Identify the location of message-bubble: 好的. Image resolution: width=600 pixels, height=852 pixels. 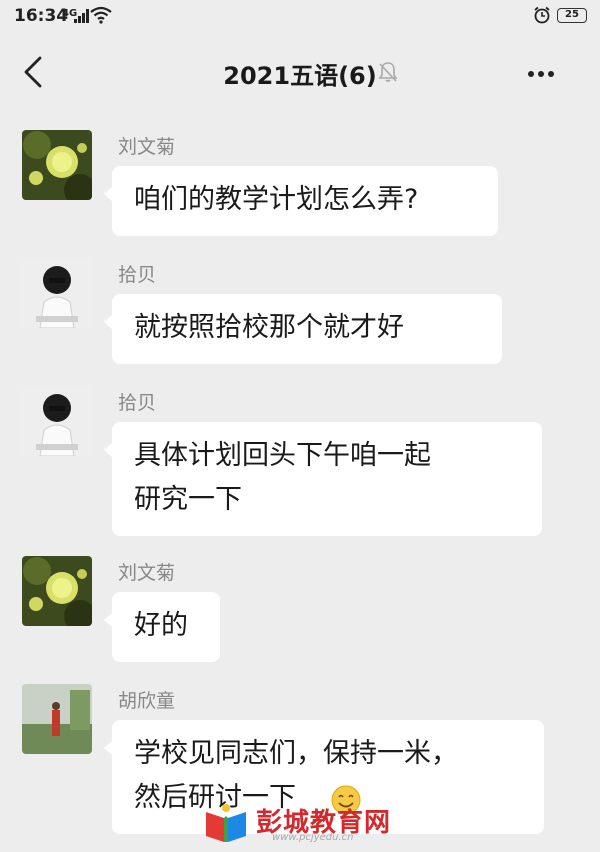
(162, 627).